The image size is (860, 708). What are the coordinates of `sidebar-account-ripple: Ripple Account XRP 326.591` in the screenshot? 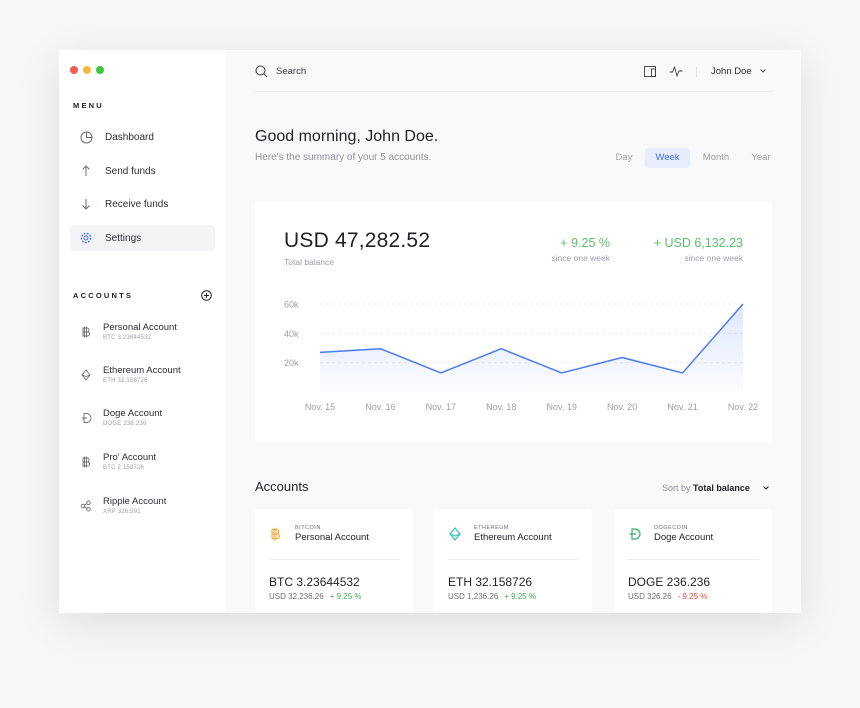 It's located at (122, 505).